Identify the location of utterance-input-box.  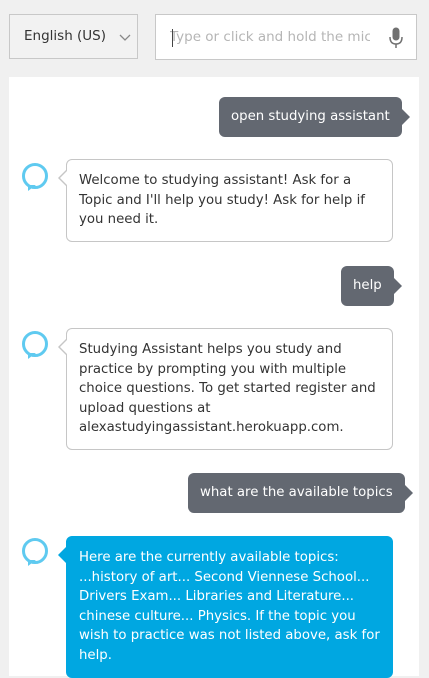
(286, 37).